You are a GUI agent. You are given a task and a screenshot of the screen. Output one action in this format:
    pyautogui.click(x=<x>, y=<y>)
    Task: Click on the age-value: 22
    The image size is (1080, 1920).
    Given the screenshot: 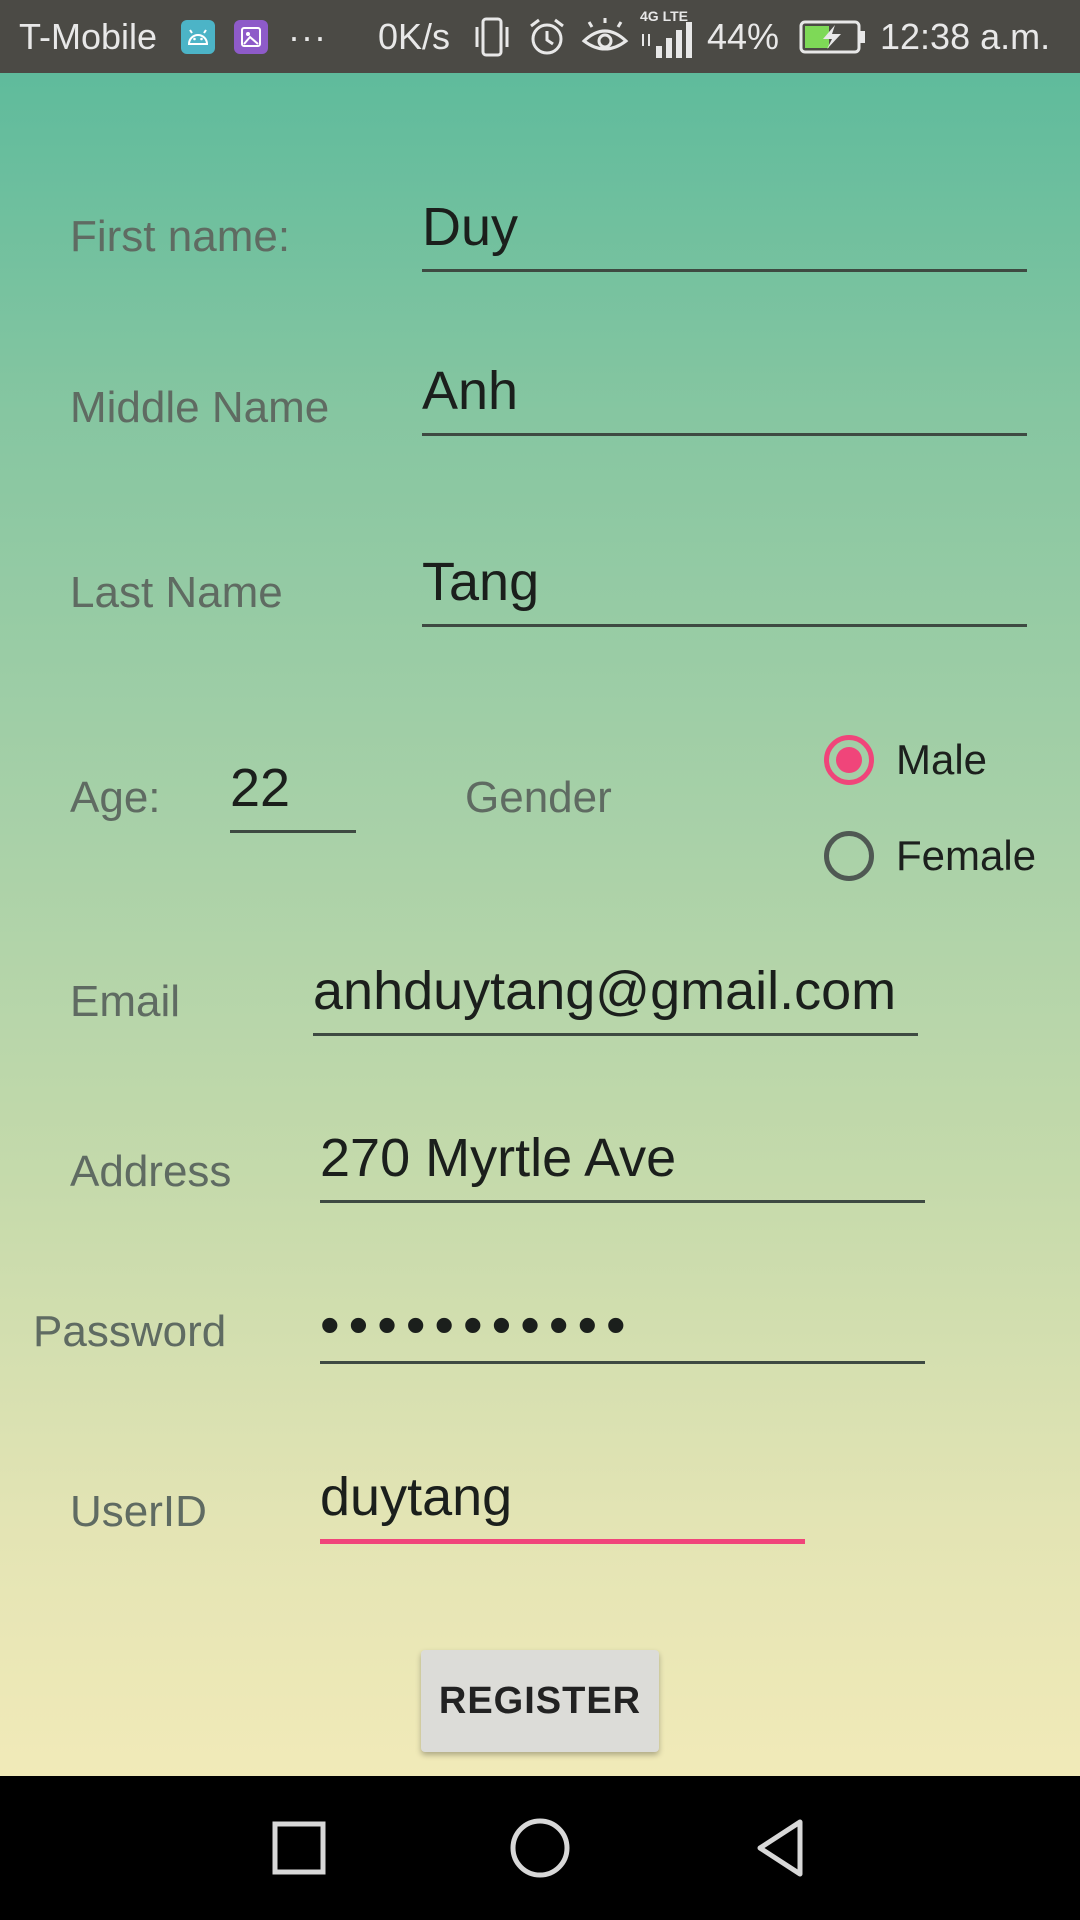 What is the action you would take?
    pyautogui.click(x=260, y=788)
    